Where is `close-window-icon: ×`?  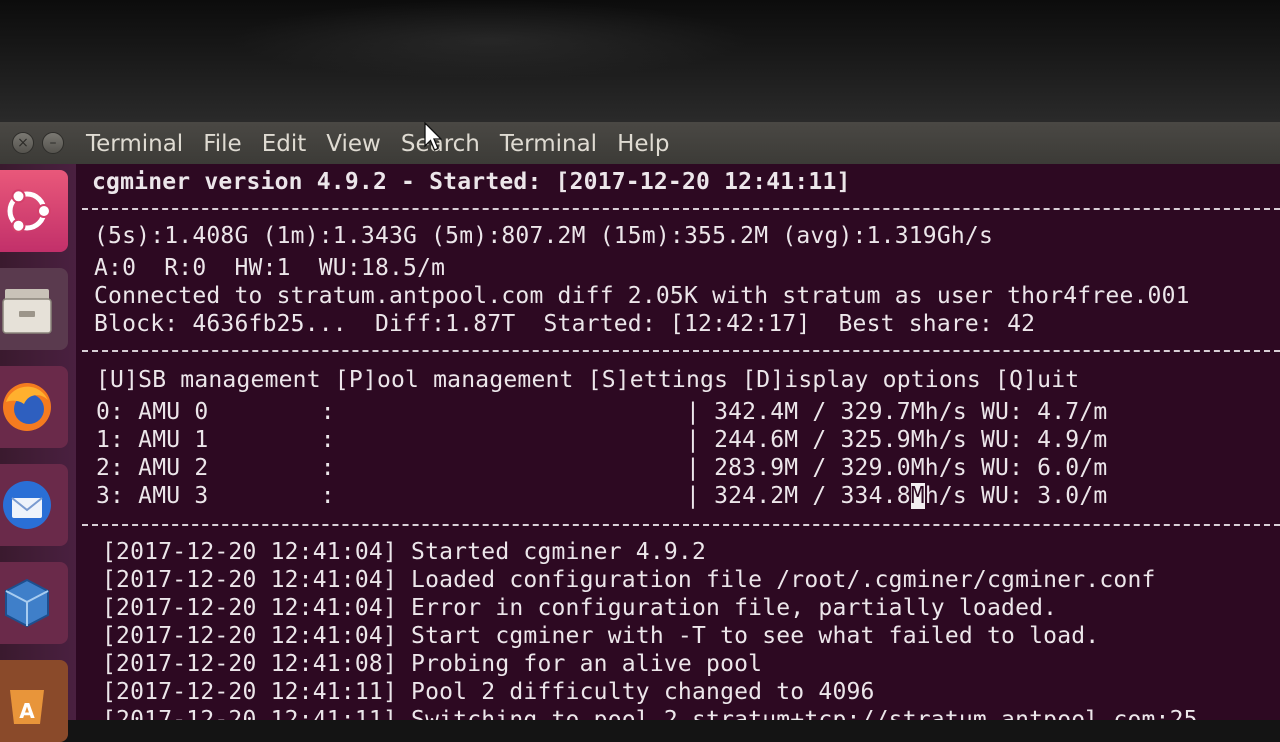
close-window-icon: × is located at coordinates (23, 143).